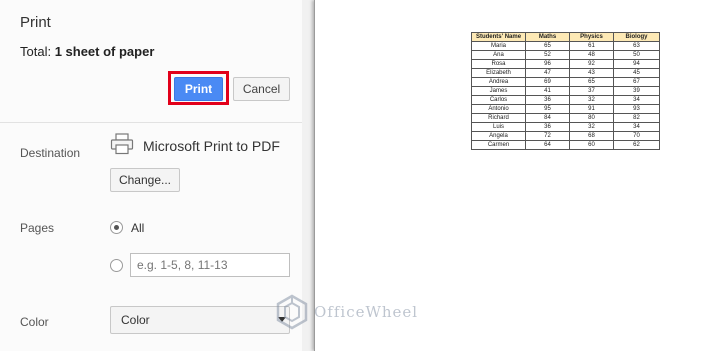 This screenshot has width=701, height=351. I want to click on table-cell: Antonio, so click(498, 109).